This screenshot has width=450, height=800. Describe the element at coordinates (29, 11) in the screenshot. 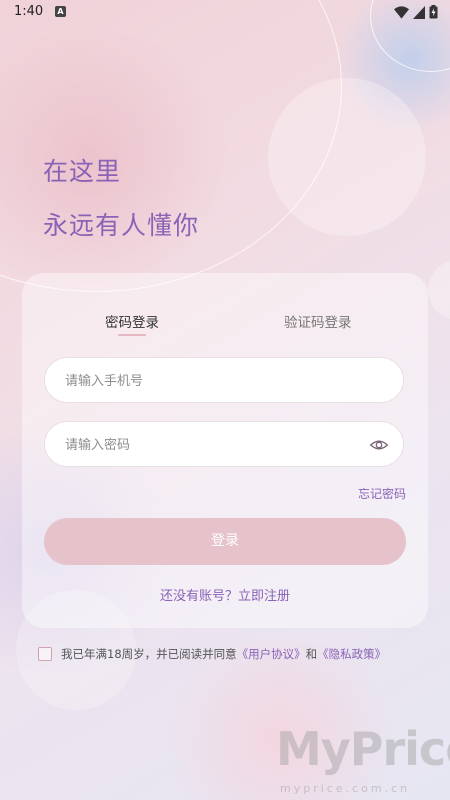

I see `status-time: 1:40` at that location.